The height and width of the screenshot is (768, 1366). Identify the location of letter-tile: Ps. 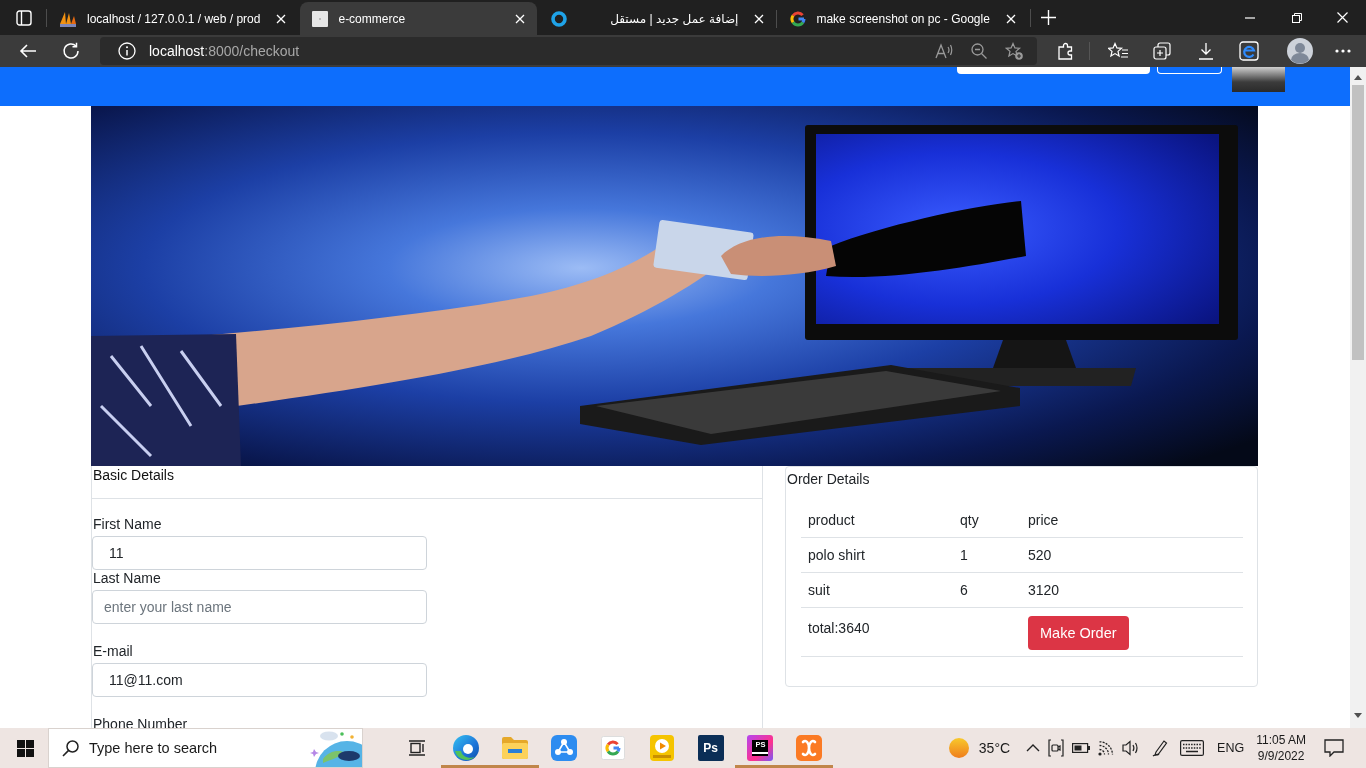
(710, 748).